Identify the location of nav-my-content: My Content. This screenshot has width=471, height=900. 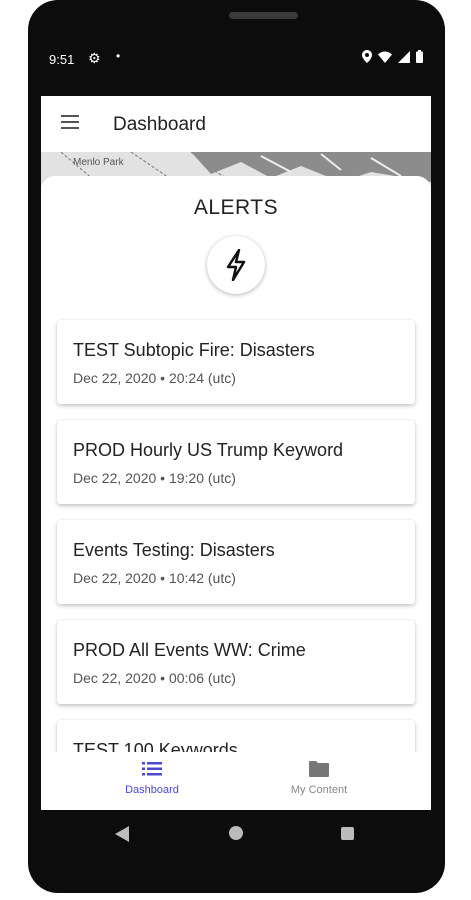
(319, 778).